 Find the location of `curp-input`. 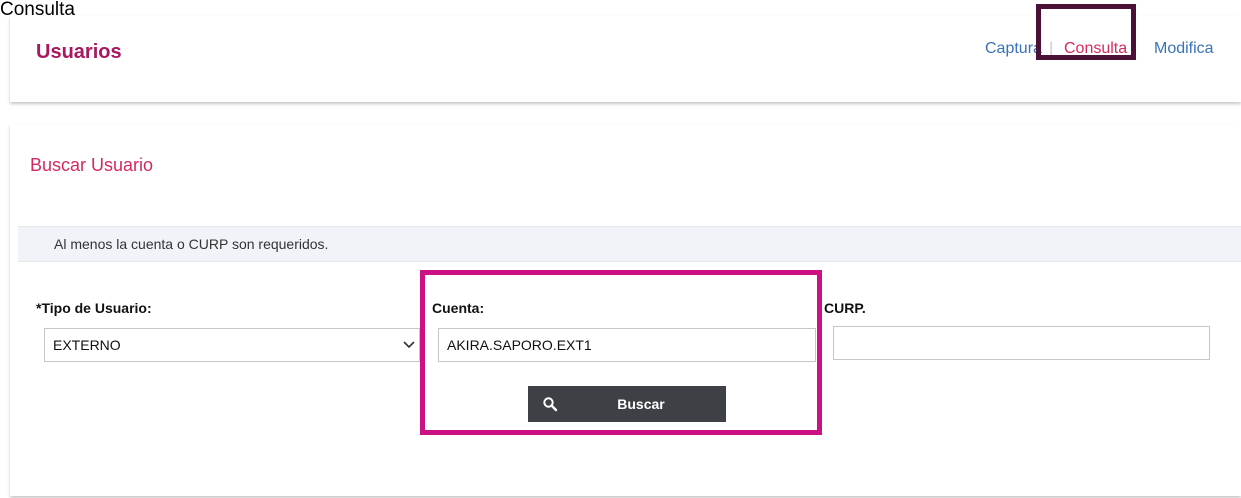

curp-input is located at coordinates (1021, 343).